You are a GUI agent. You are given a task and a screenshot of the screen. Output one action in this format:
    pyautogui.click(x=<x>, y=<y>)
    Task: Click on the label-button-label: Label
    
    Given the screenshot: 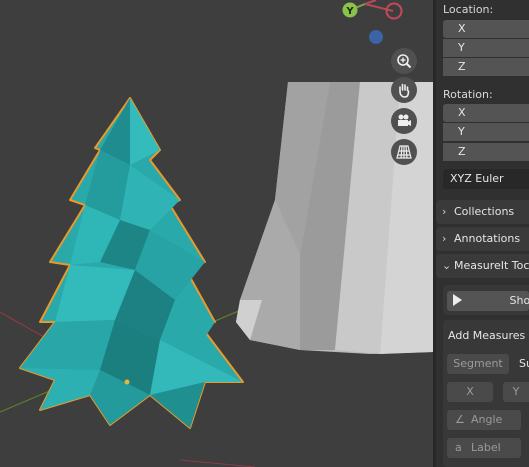 What is the action you would take?
    pyautogui.click(x=486, y=447)
    